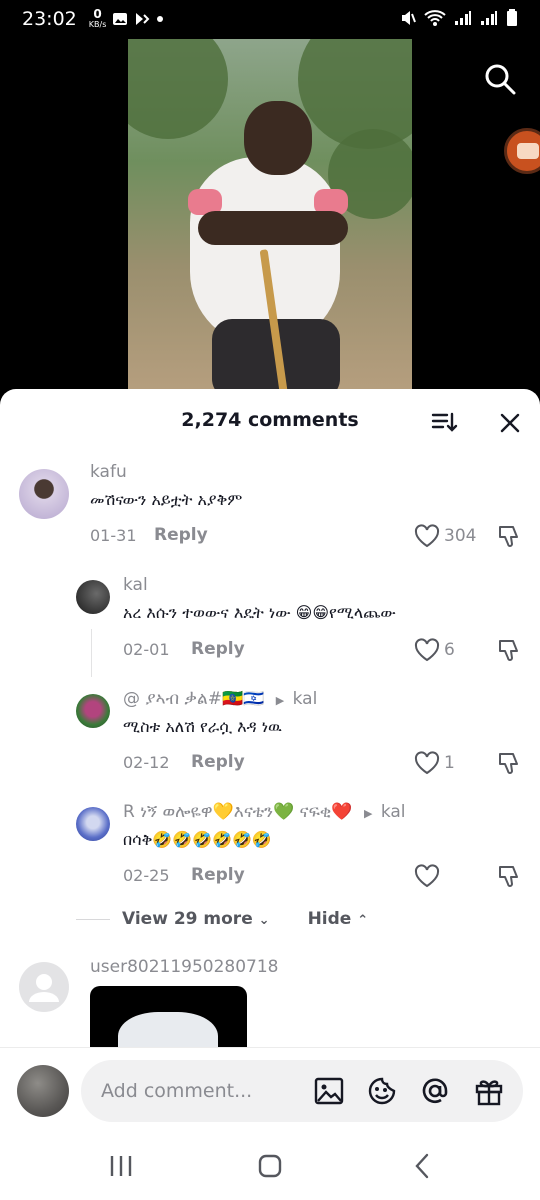 The width and height of the screenshot is (540, 1200). I want to click on comment-text: አረ እሱን ተወውና እዴት ነው 😁😁የሚላጨው, so click(259, 612).